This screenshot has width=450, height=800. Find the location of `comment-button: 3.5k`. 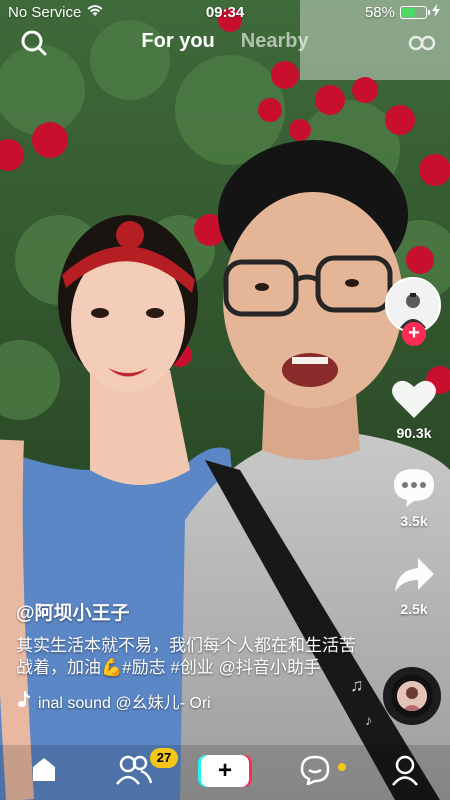

comment-button: 3.5k is located at coordinates (414, 497).